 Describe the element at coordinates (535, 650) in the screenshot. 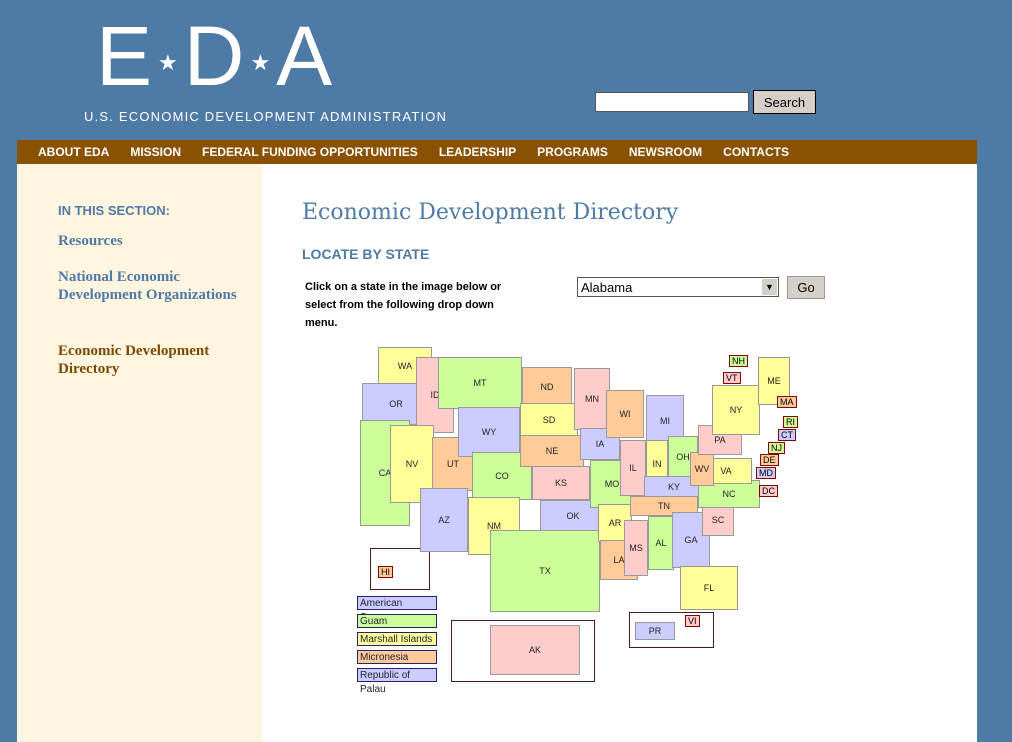

I see `state-ak: AK` at that location.